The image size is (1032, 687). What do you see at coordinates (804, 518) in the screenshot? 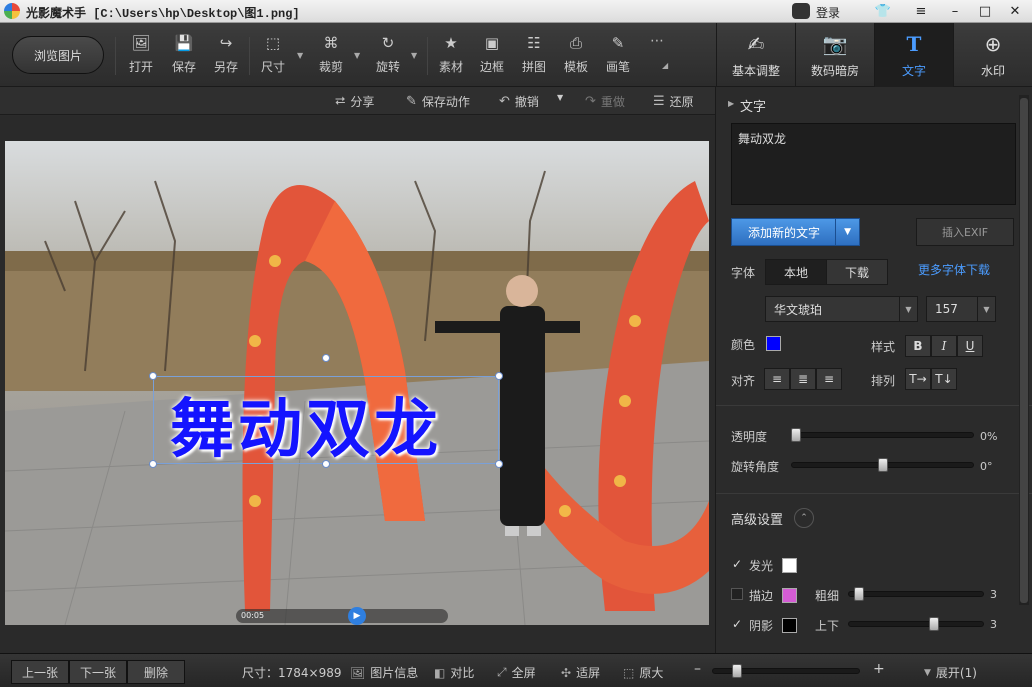
I see `collapse-advanced-icon: ⌃` at bounding box center [804, 518].